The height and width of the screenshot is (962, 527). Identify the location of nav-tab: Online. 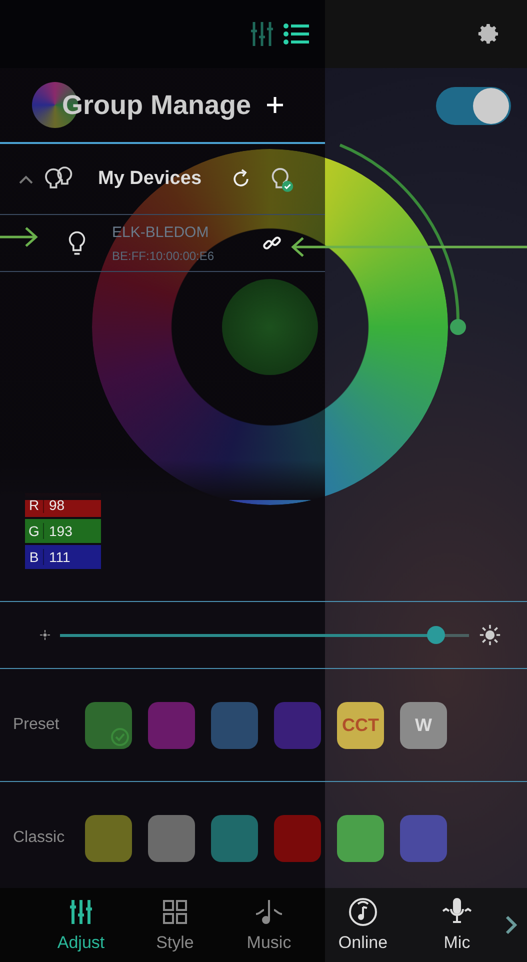
(363, 925).